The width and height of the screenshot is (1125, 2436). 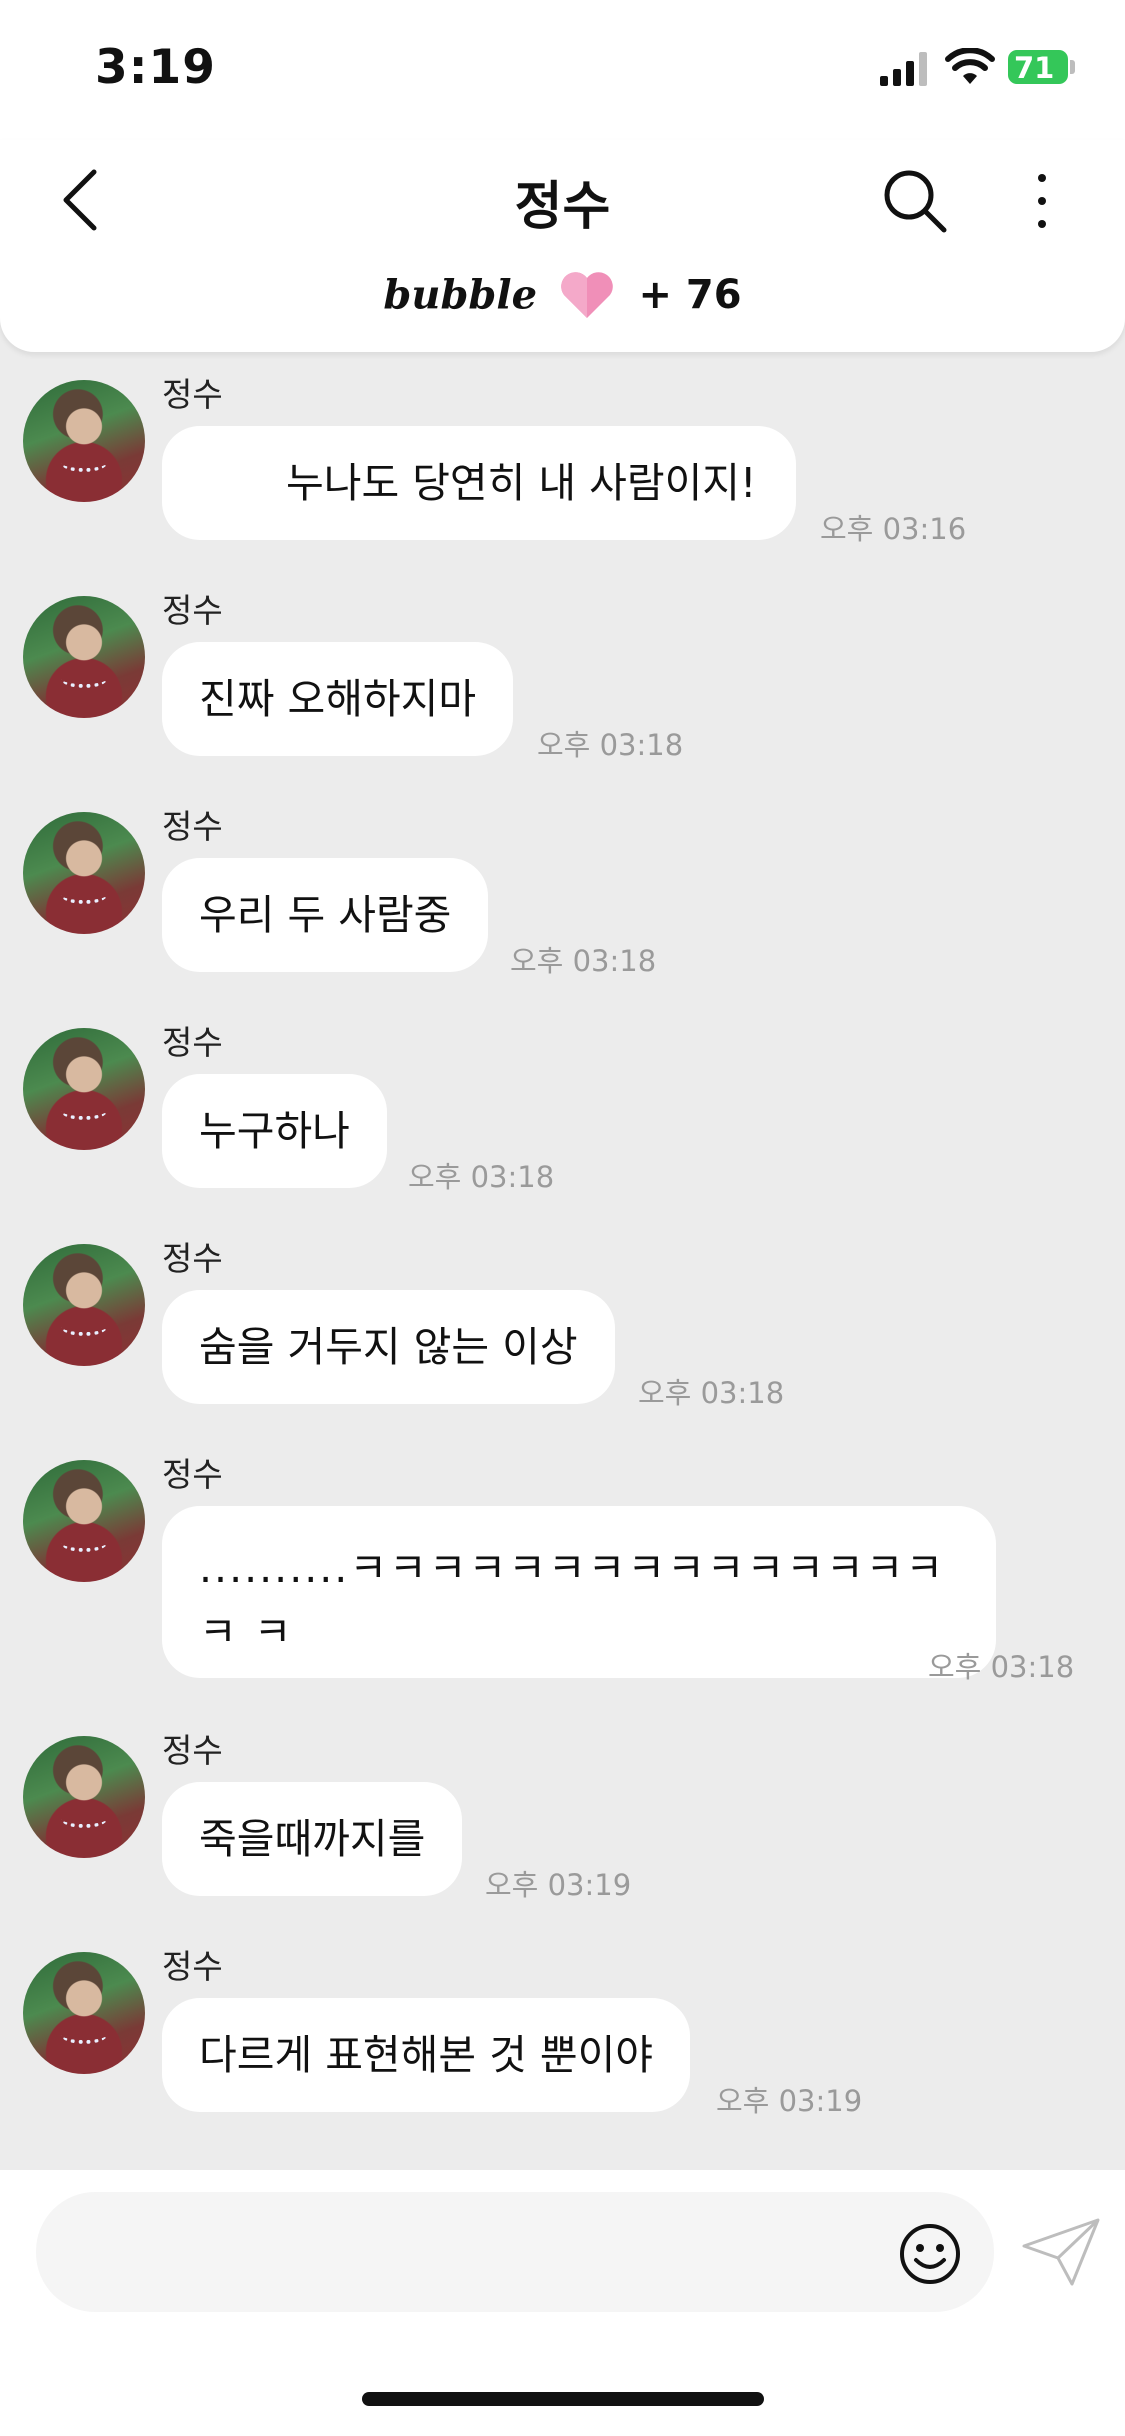 I want to click on message-bubble: 누구하나, so click(x=274, y=1131).